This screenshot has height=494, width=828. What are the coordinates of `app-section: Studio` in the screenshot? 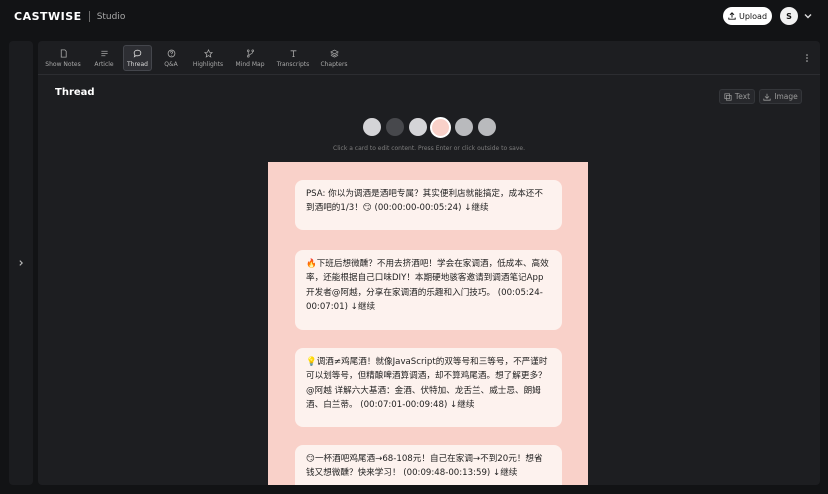 It's located at (111, 16).